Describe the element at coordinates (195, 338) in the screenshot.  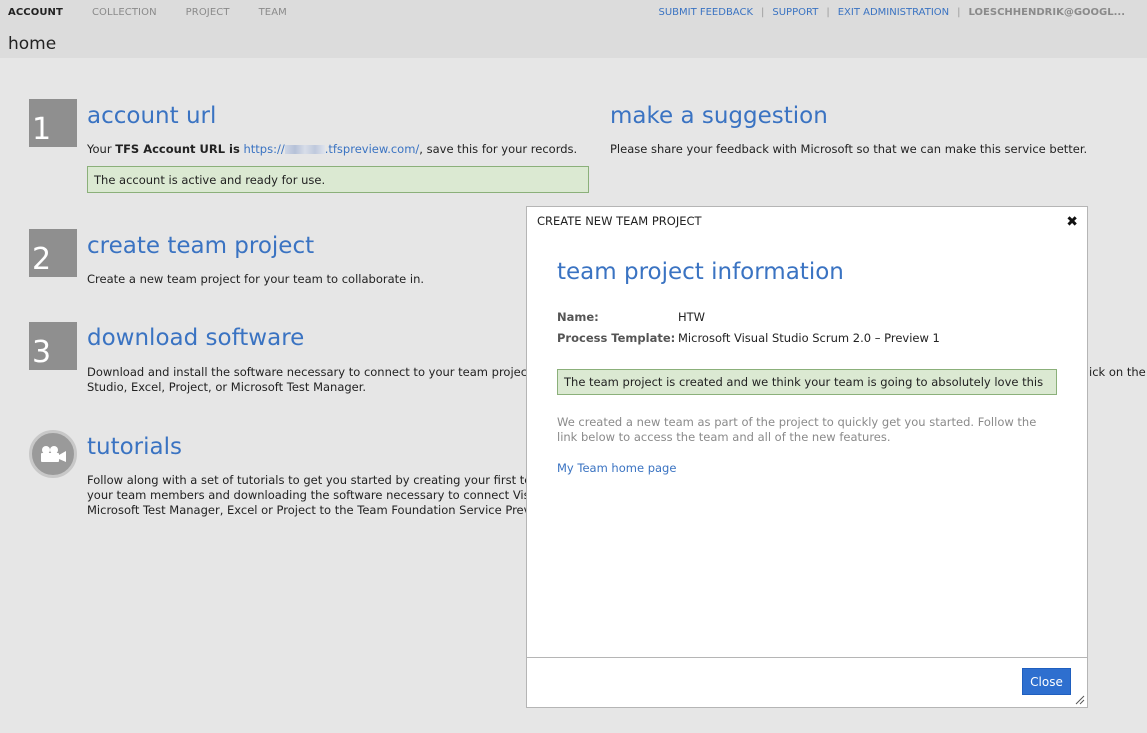
I see `download-software-title: download software` at that location.